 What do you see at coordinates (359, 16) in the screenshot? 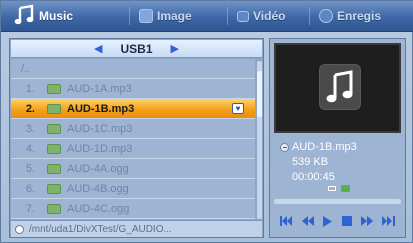
I see `tab-record-label: Enregis` at bounding box center [359, 16].